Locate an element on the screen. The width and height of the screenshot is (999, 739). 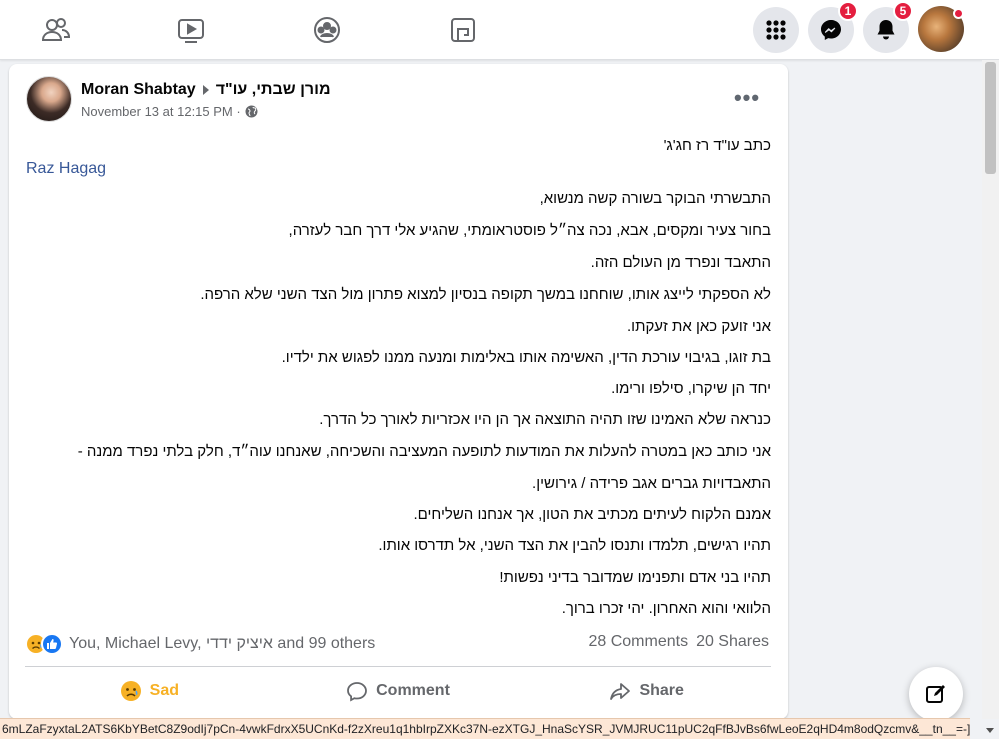
like-reaction-icon is located at coordinates (52, 644).